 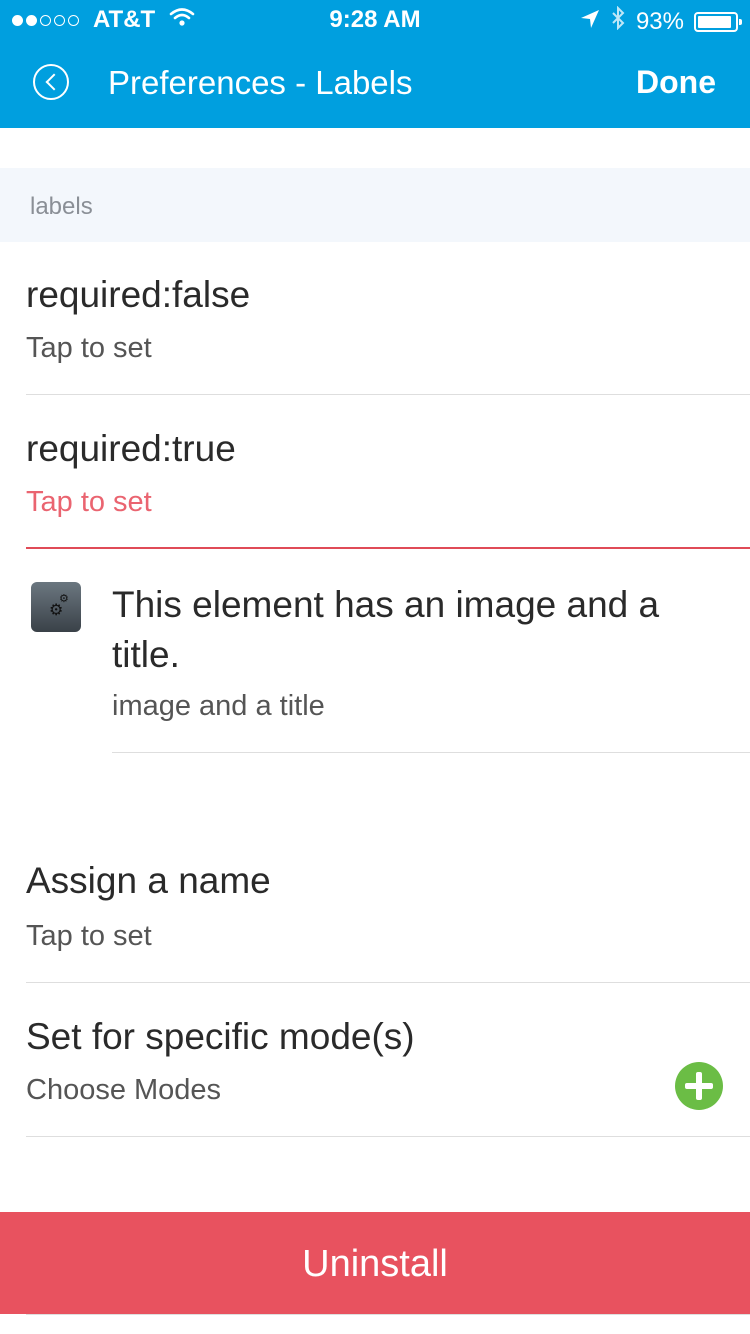 What do you see at coordinates (124, 1090) in the screenshot?
I see `row-subtitle: Choose Modes` at bounding box center [124, 1090].